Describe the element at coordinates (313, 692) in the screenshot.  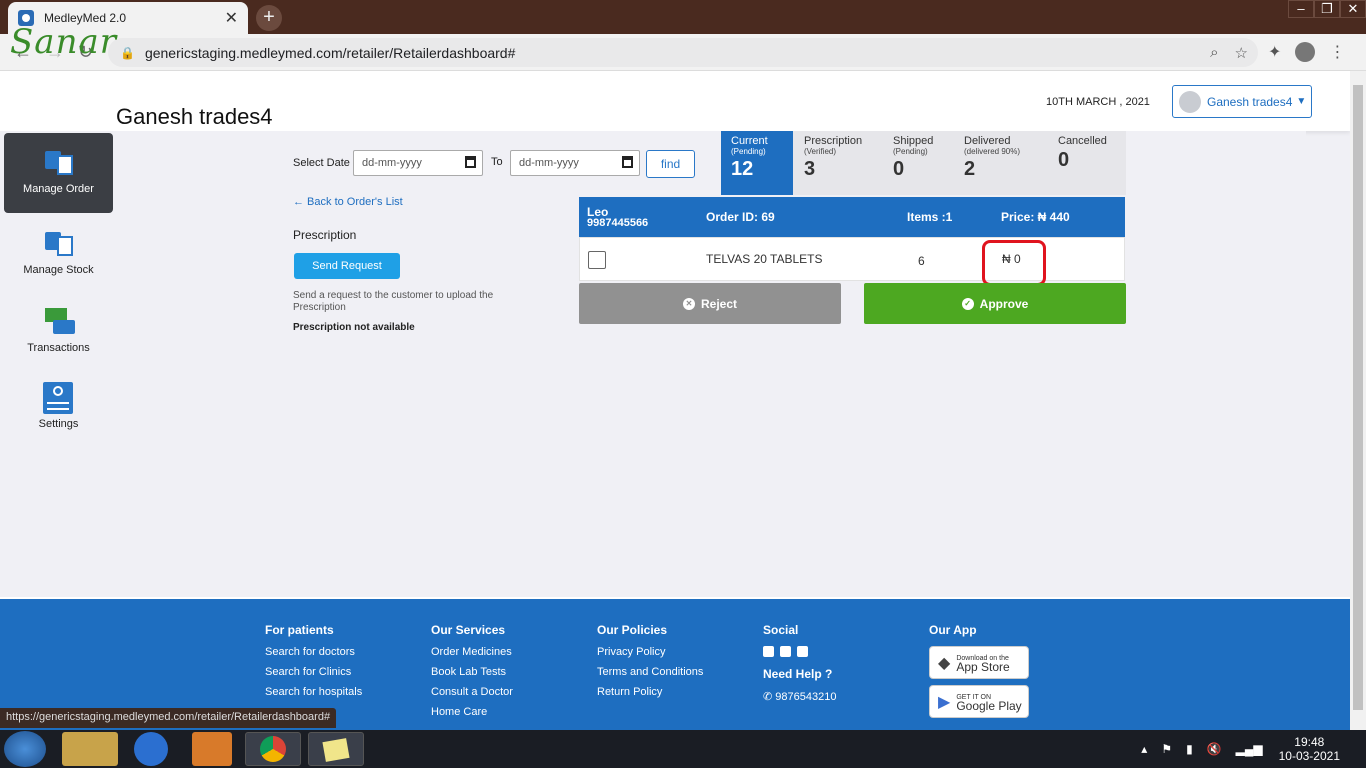
I see `footer-link: Search for hospitals` at that location.